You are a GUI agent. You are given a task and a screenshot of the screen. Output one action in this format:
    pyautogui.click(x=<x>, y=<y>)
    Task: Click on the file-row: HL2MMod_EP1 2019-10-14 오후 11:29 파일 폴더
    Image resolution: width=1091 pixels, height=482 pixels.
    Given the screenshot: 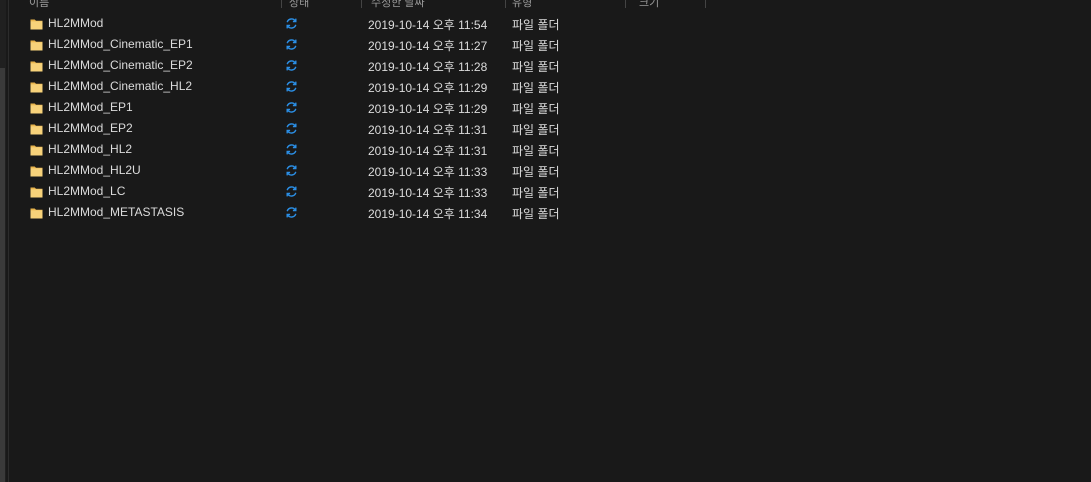 What is the action you would take?
    pyautogui.click(x=550, y=107)
    